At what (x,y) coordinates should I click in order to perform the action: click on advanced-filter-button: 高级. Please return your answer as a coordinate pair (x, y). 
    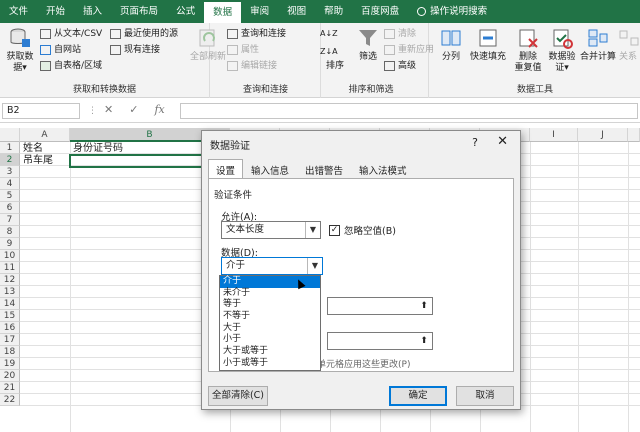
    Looking at the image, I should click on (400, 66).